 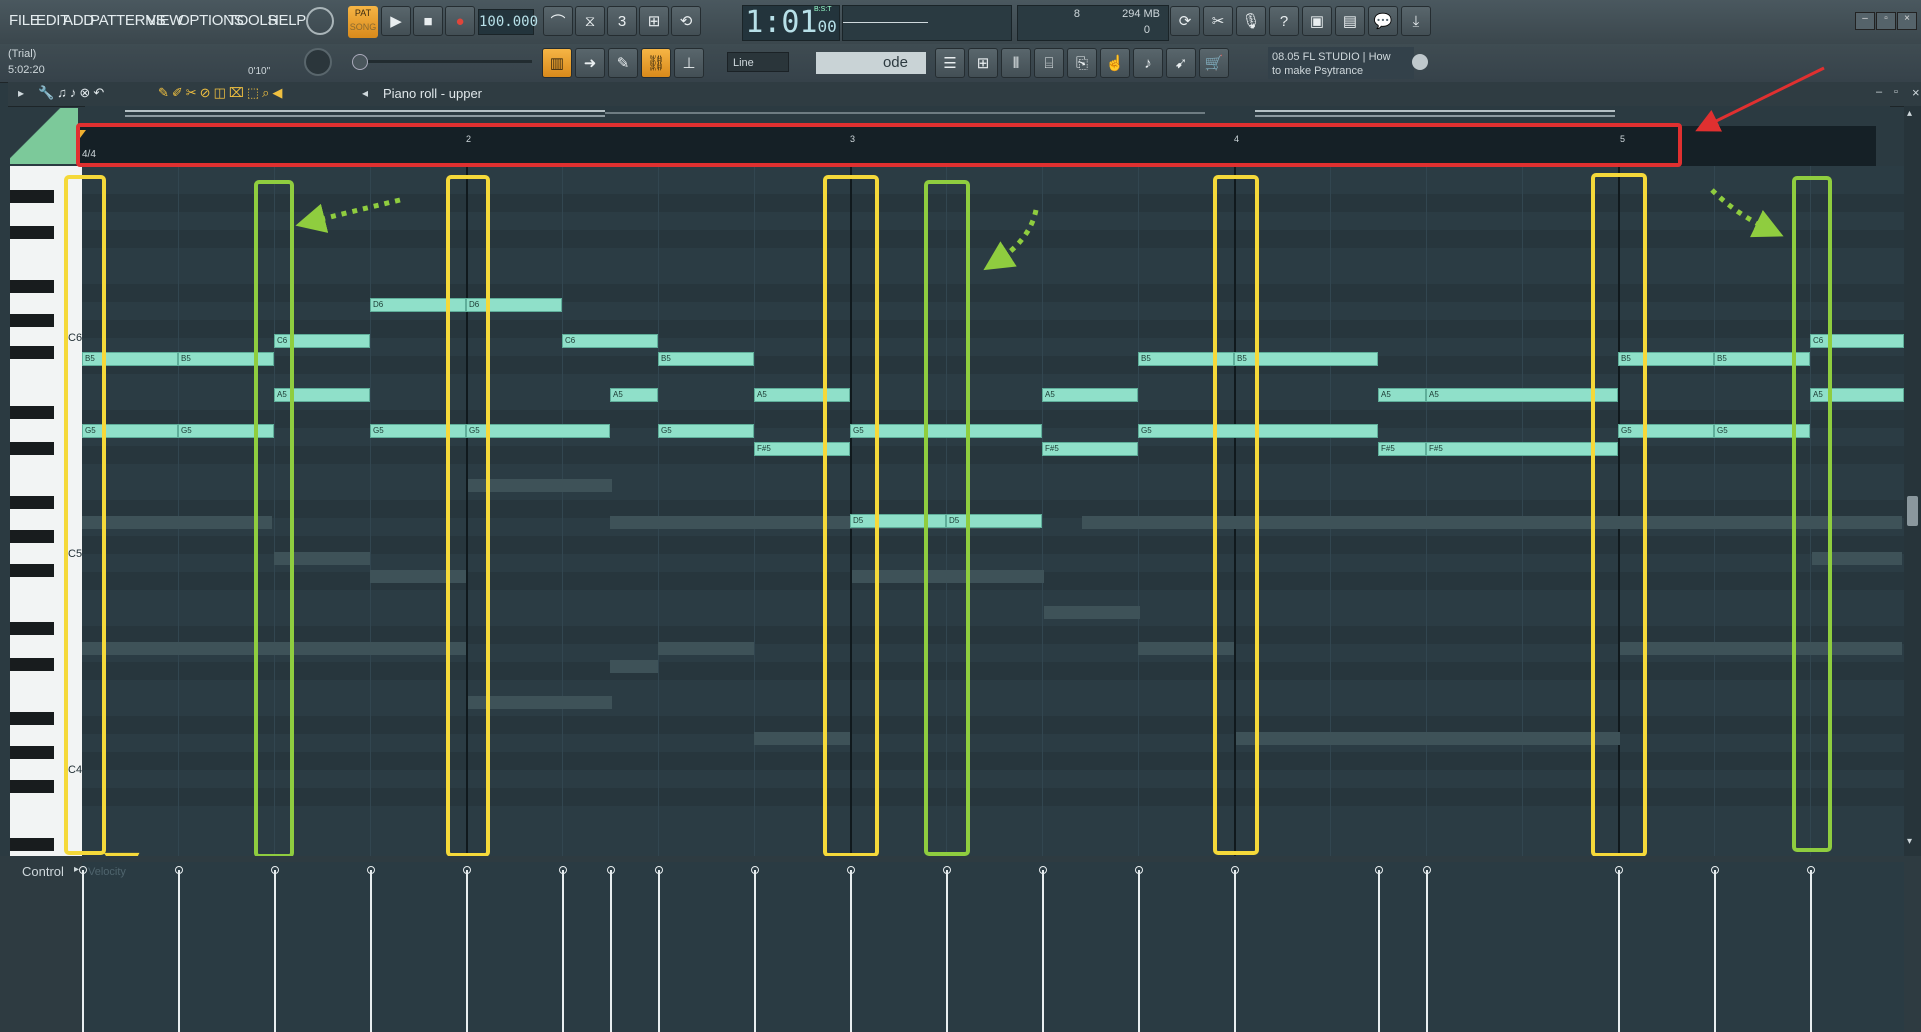 I want to click on plugin-picker-button: ⎘, so click(x=1082, y=63).